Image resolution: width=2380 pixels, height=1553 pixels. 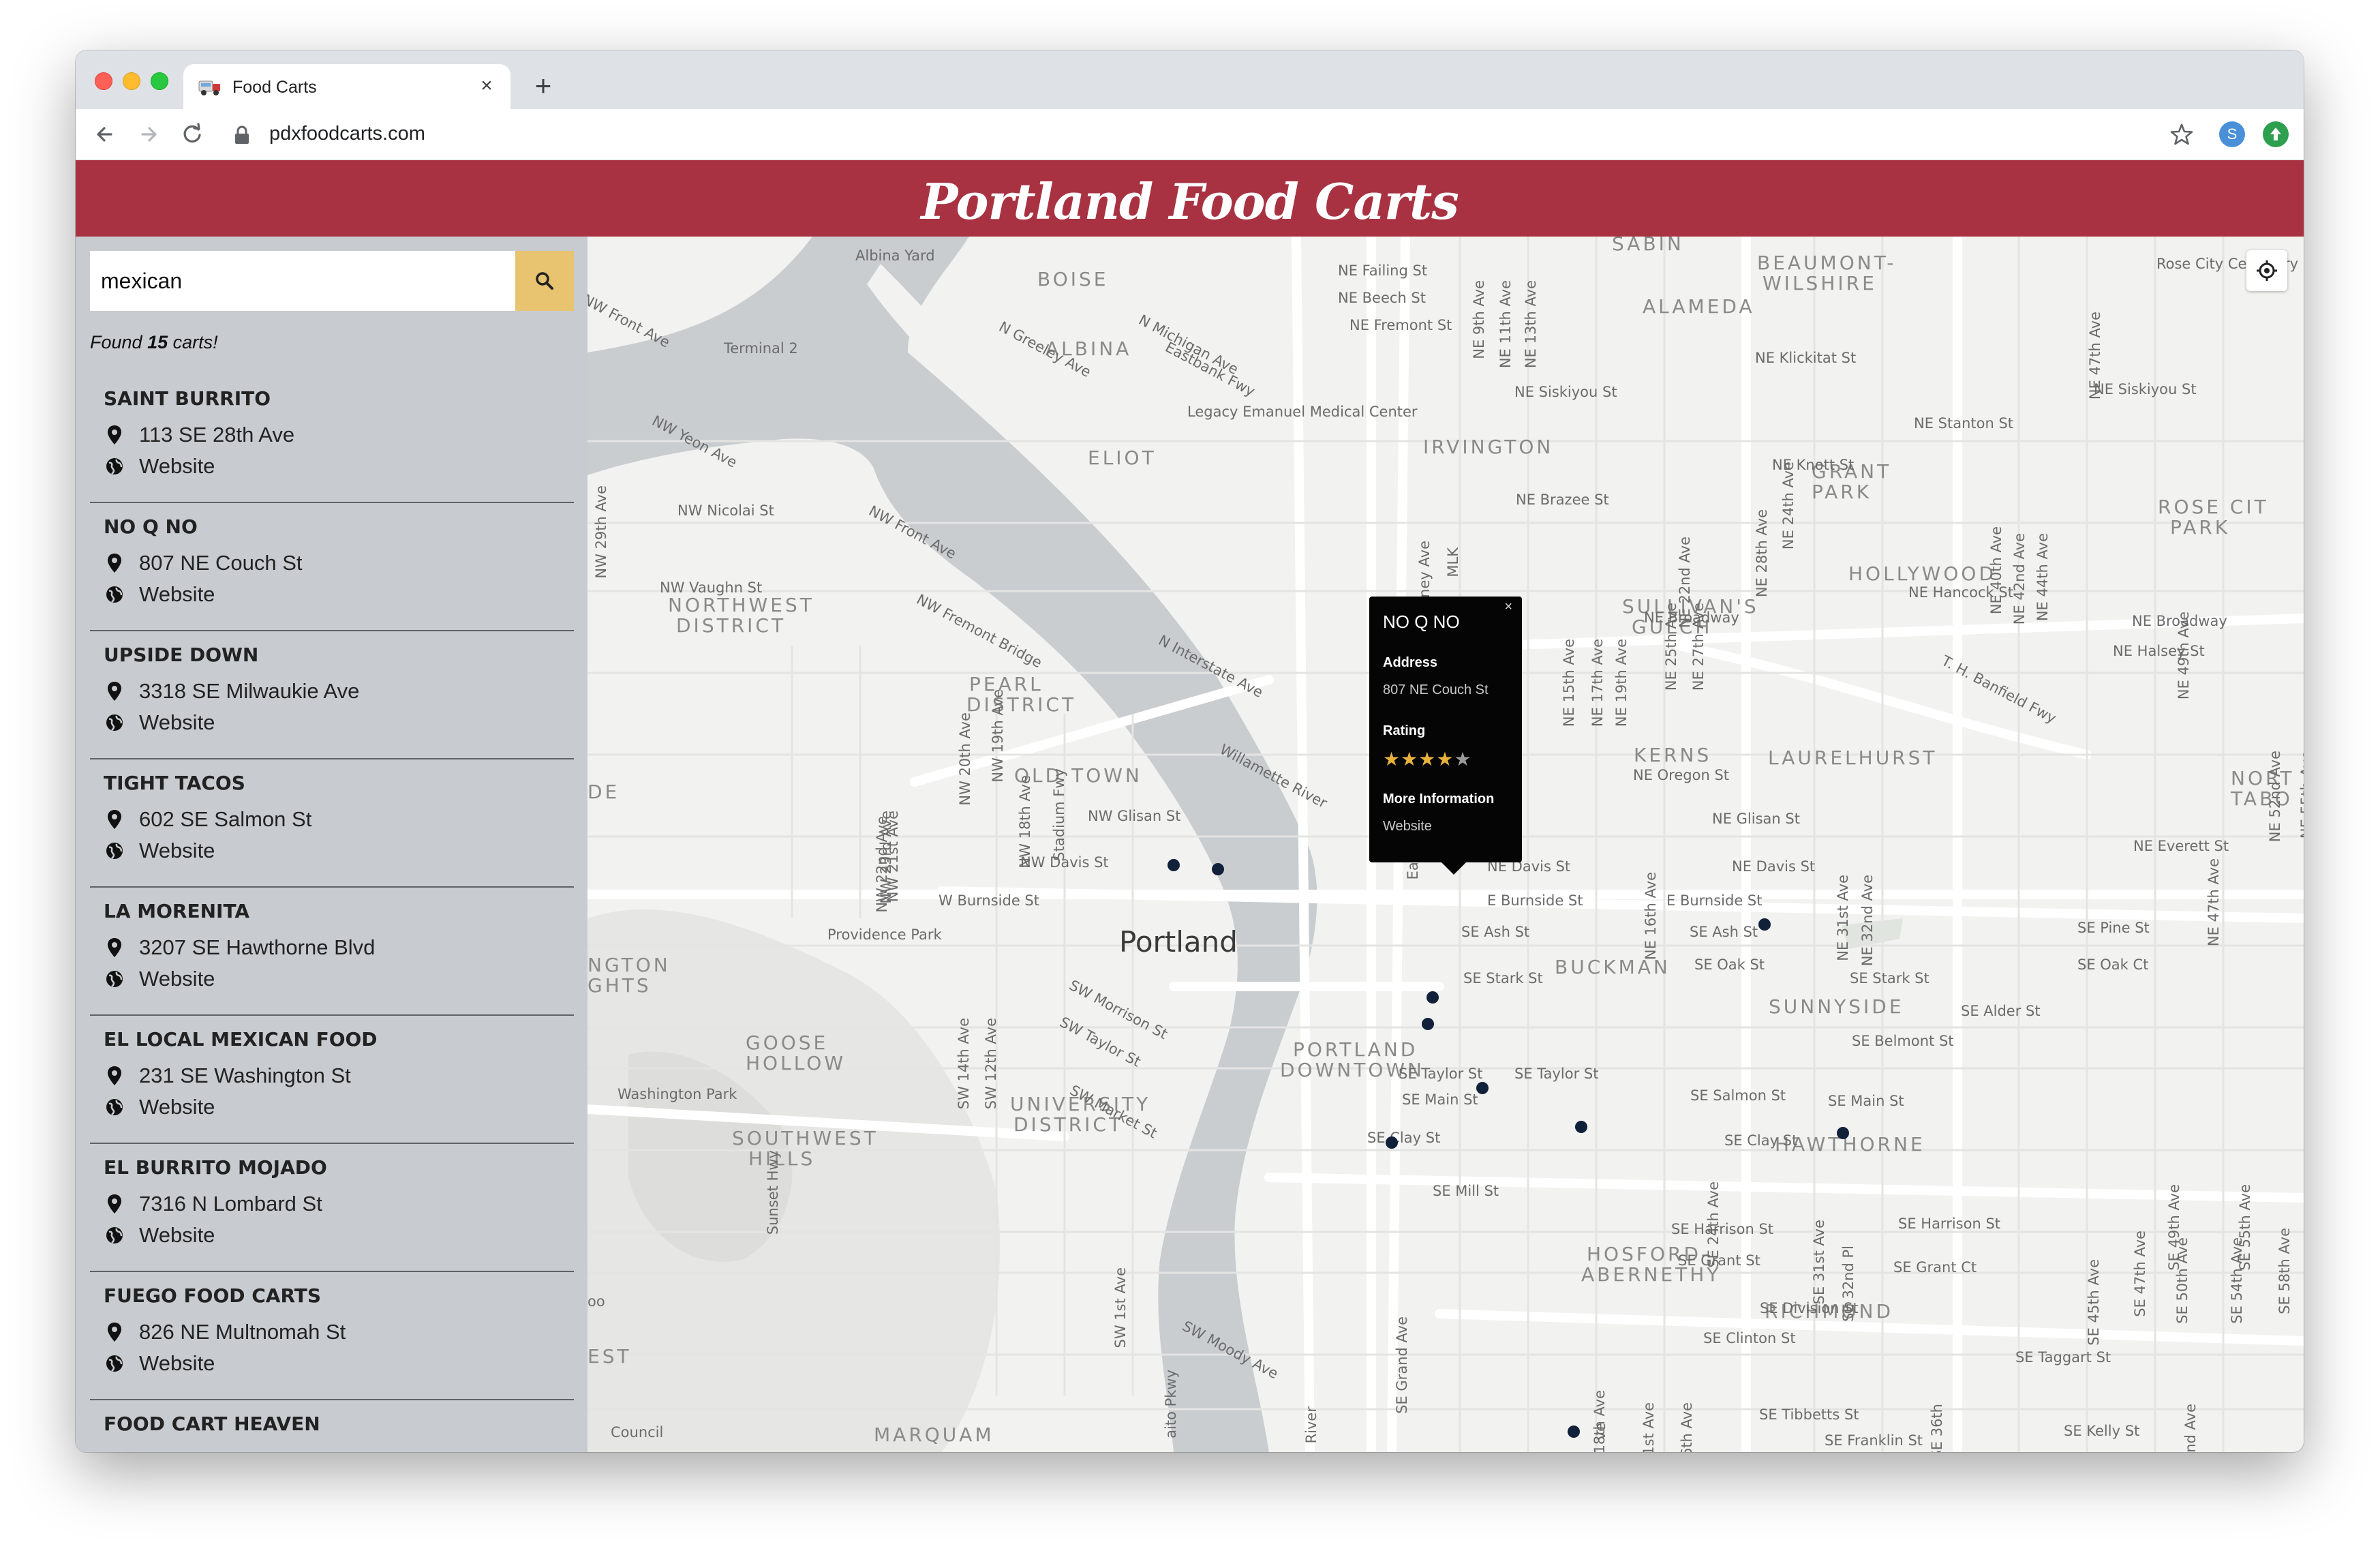 I want to click on arrow-left-icon, so click(x=104, y=134).